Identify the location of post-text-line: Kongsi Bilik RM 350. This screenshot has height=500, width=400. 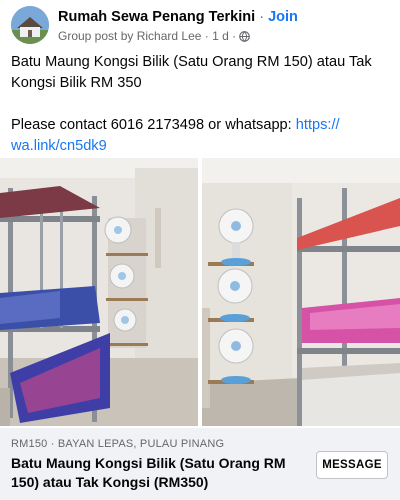
(76, 83).